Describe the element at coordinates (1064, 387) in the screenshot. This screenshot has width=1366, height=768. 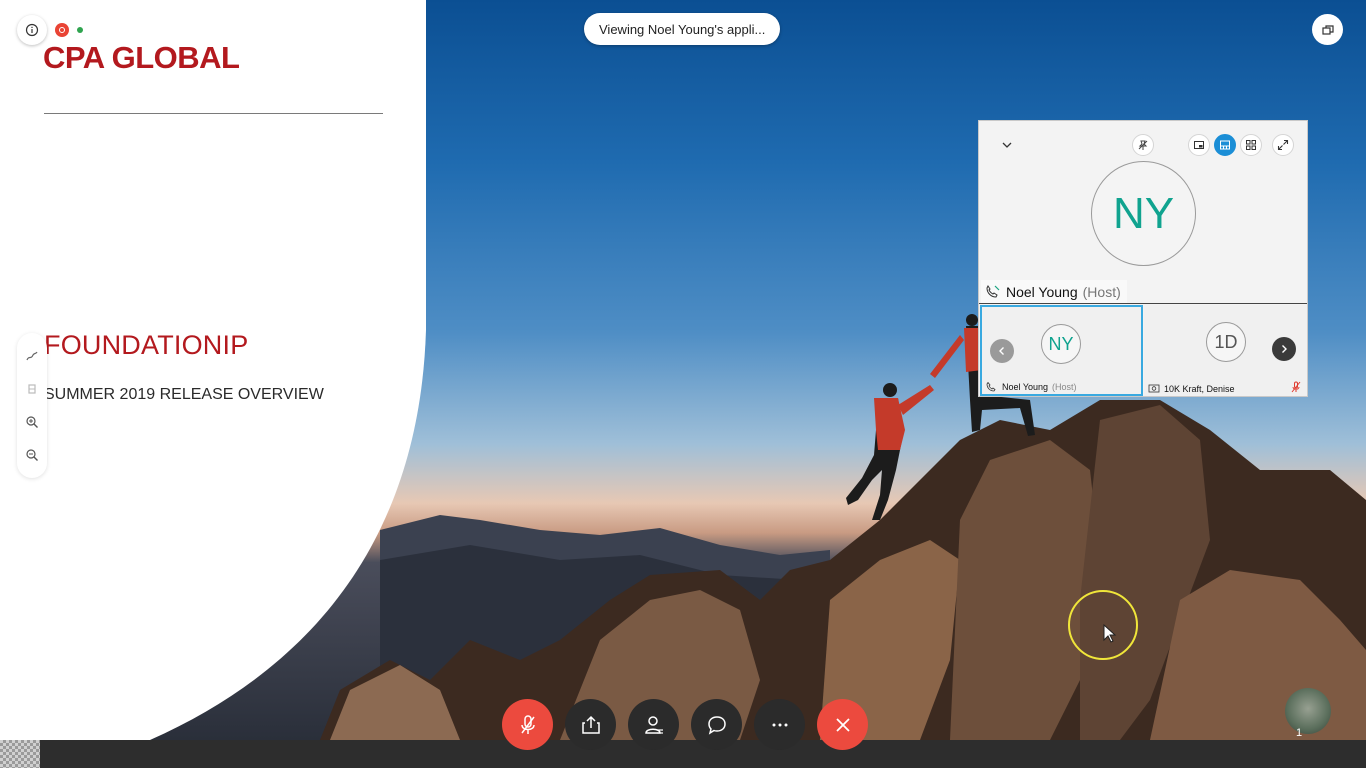
I see `participant-role: (Host)` at that location.